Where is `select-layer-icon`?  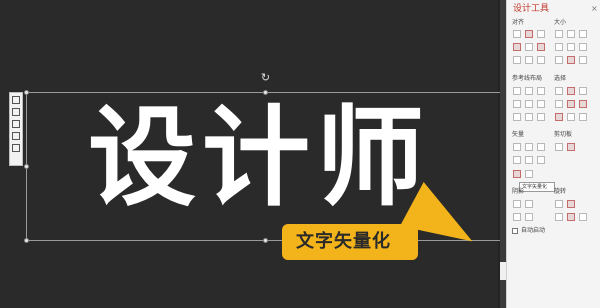 select-layer-icon is located at coordinates (583, 117).